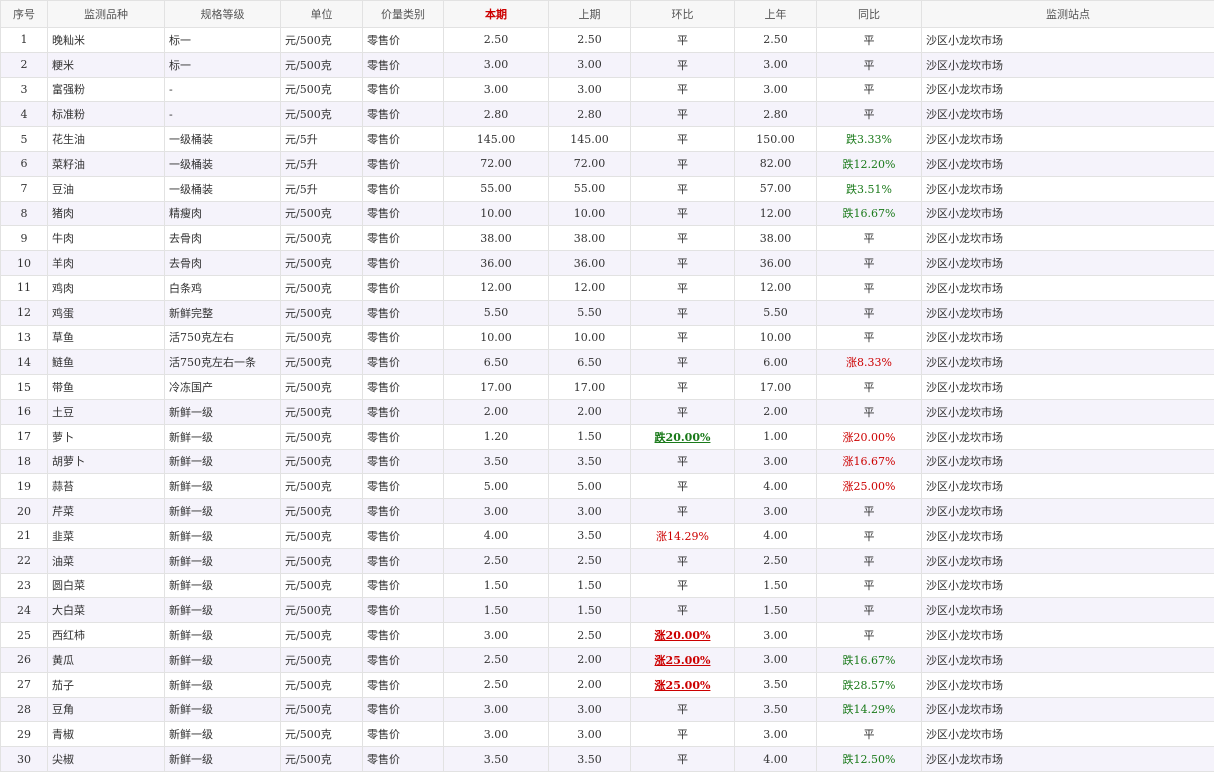 This screenshot has height=775, width=1214. Describe the element at coordinates (106, 486) in the screenshot. I see `cell-item: 蒜苔` at that location.